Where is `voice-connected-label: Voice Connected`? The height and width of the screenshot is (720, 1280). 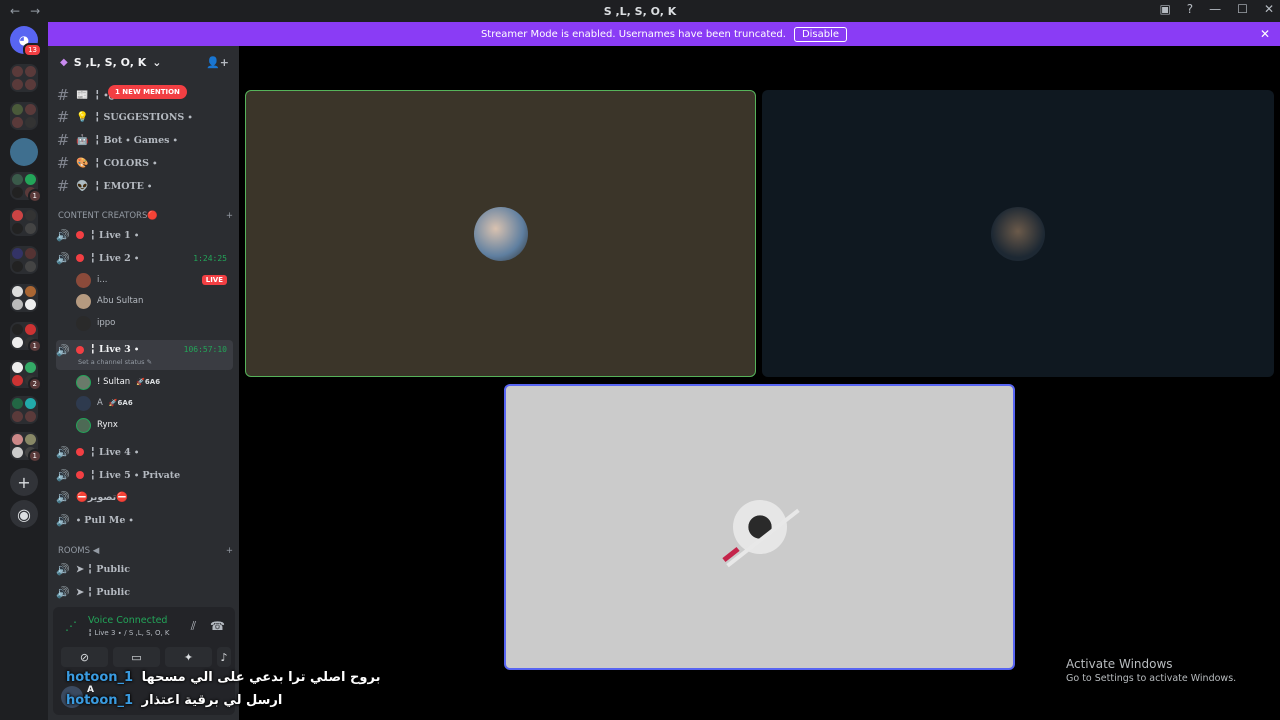
voice-connected-label: Voice Connected is located at coordinates (127, 620).